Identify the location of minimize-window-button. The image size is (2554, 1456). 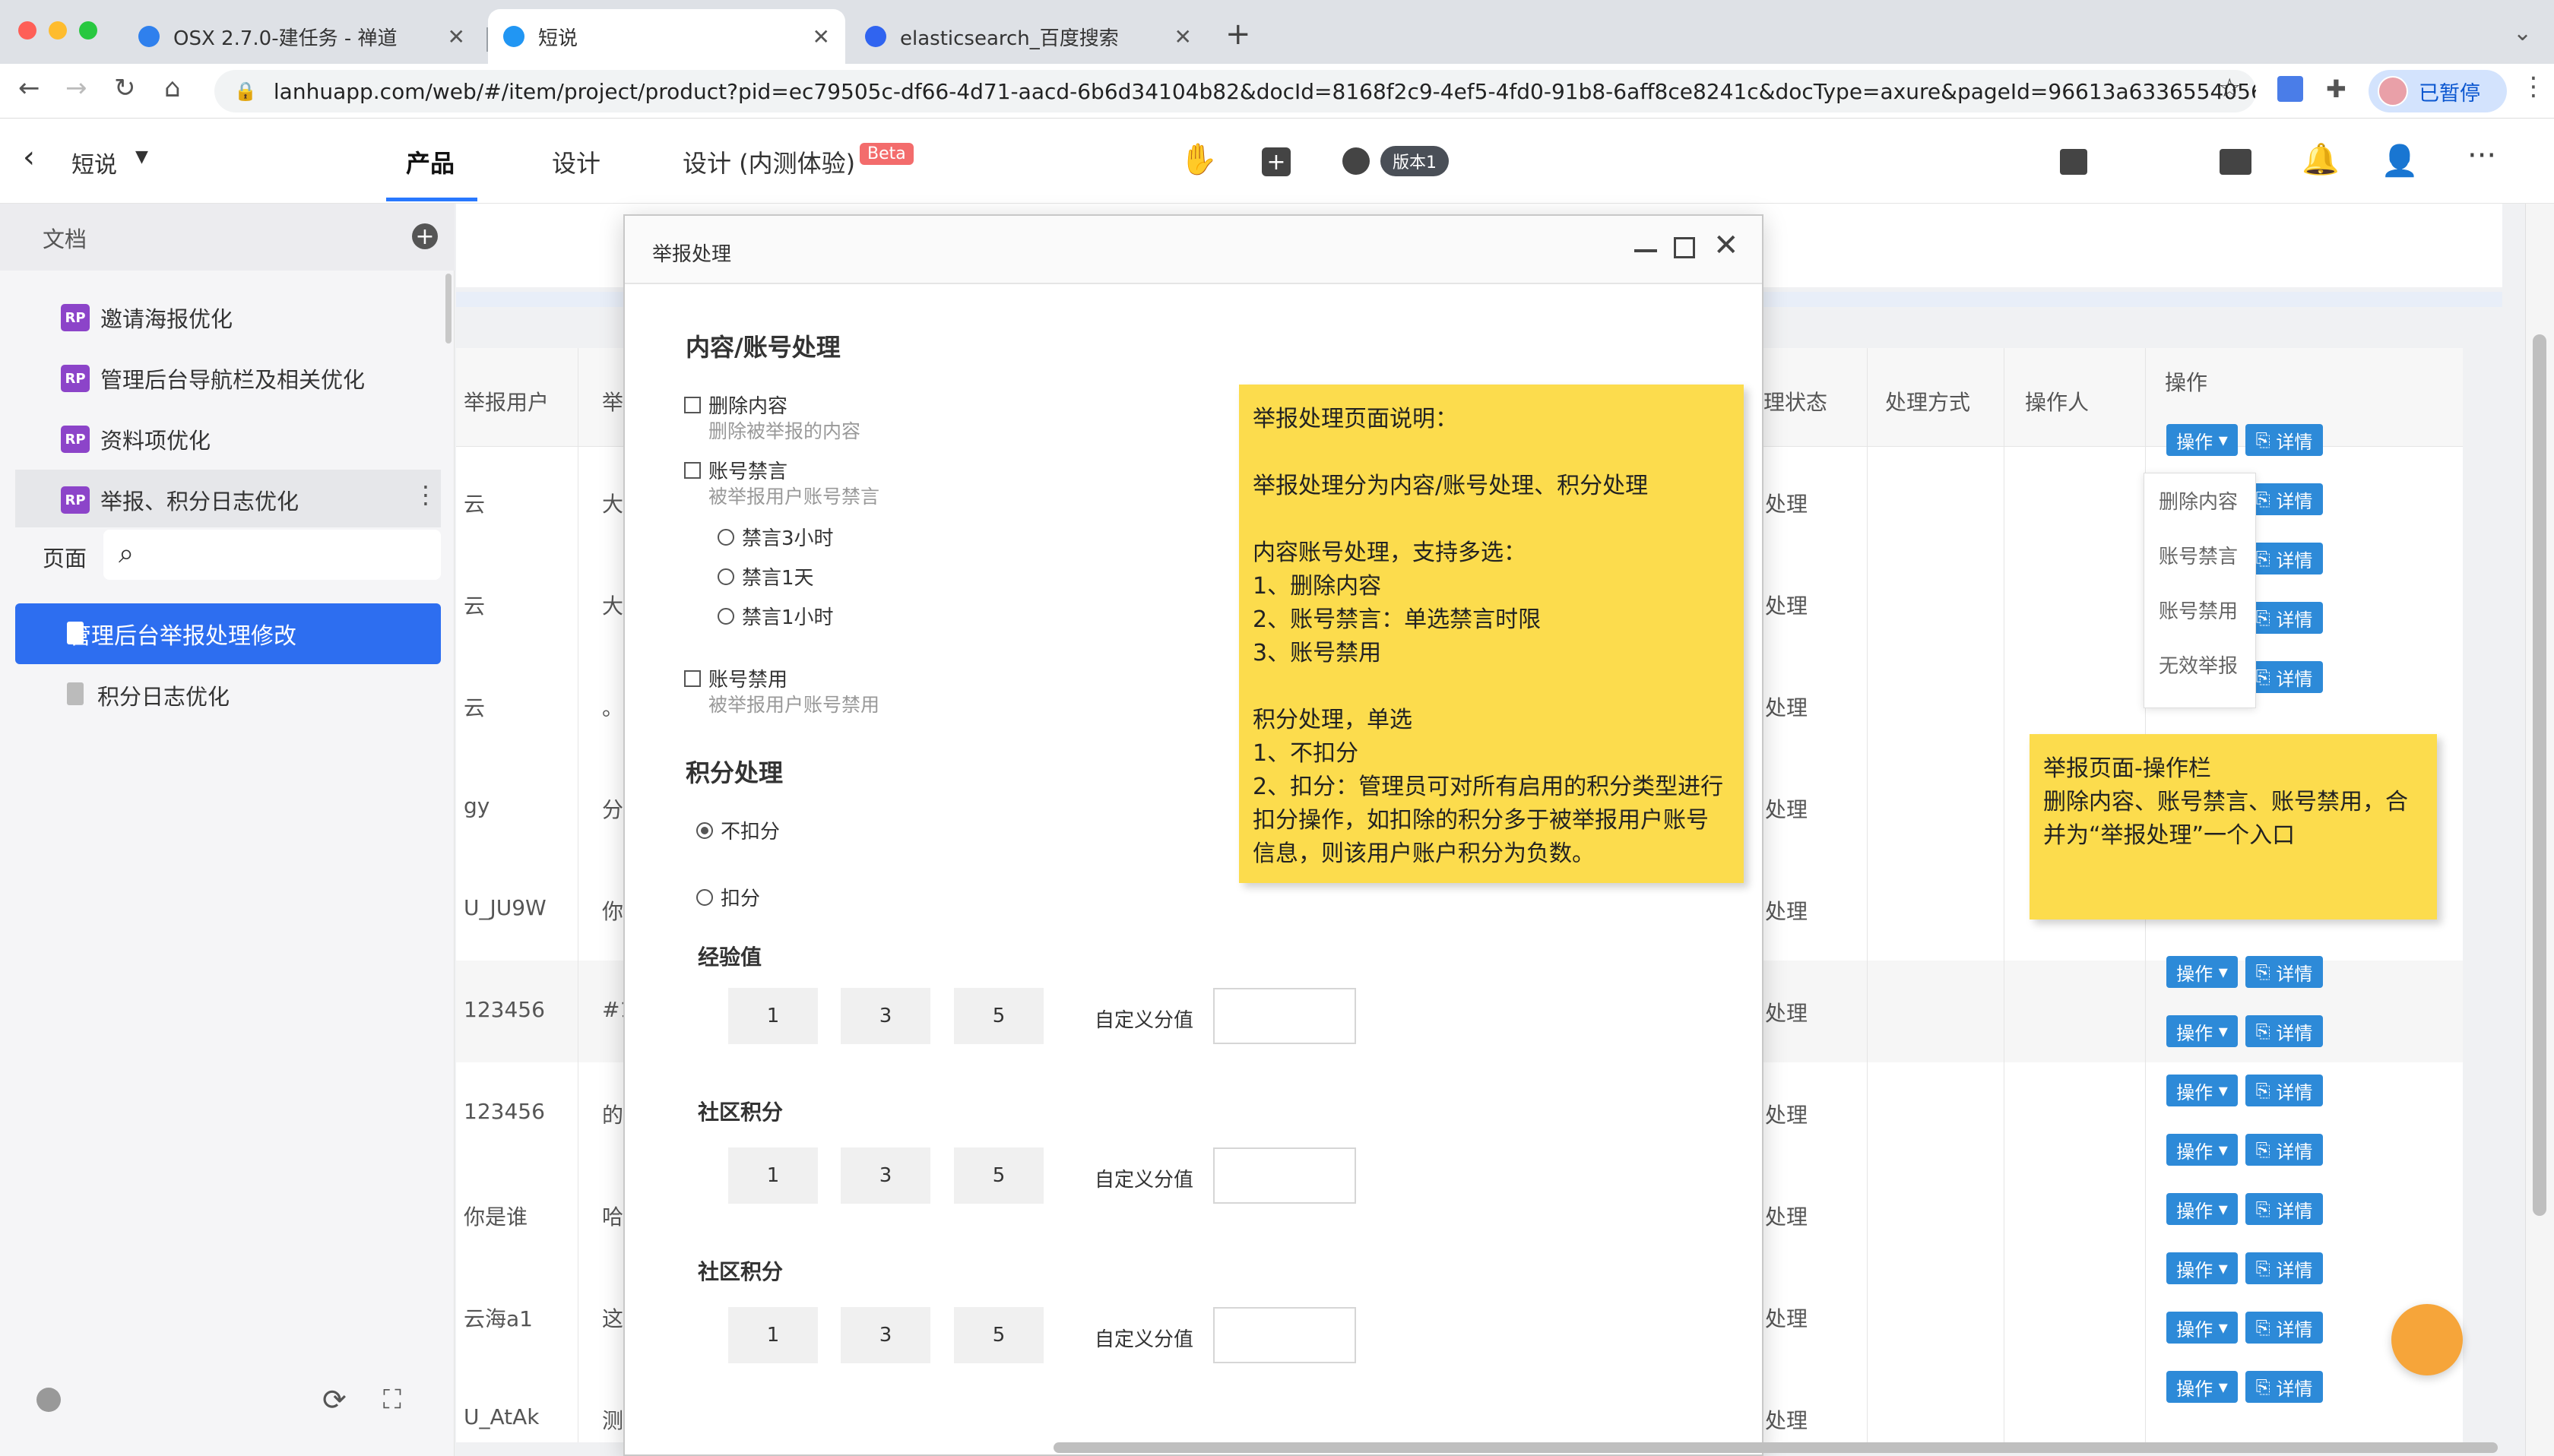
(58, 30).